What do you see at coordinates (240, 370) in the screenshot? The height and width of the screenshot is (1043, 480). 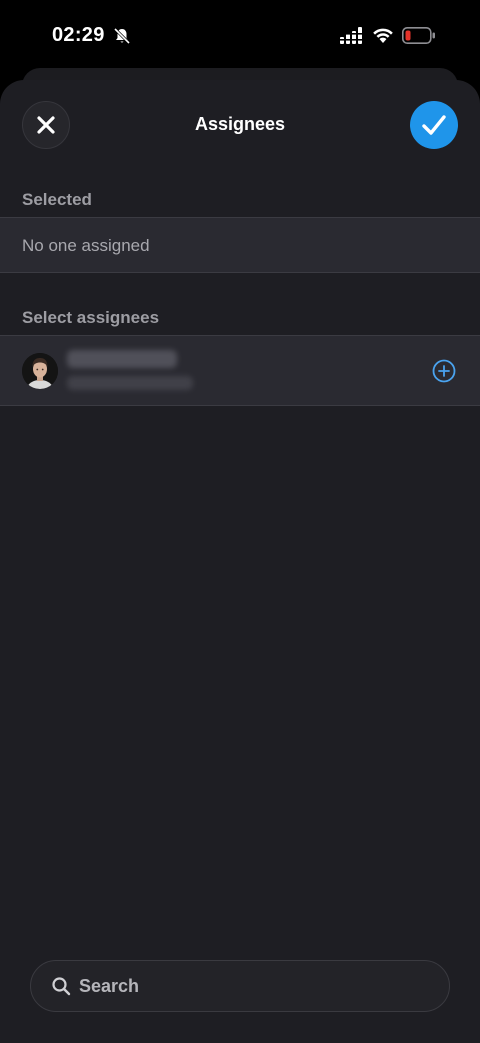 I see `list-item` at bounding box center [240, 370].